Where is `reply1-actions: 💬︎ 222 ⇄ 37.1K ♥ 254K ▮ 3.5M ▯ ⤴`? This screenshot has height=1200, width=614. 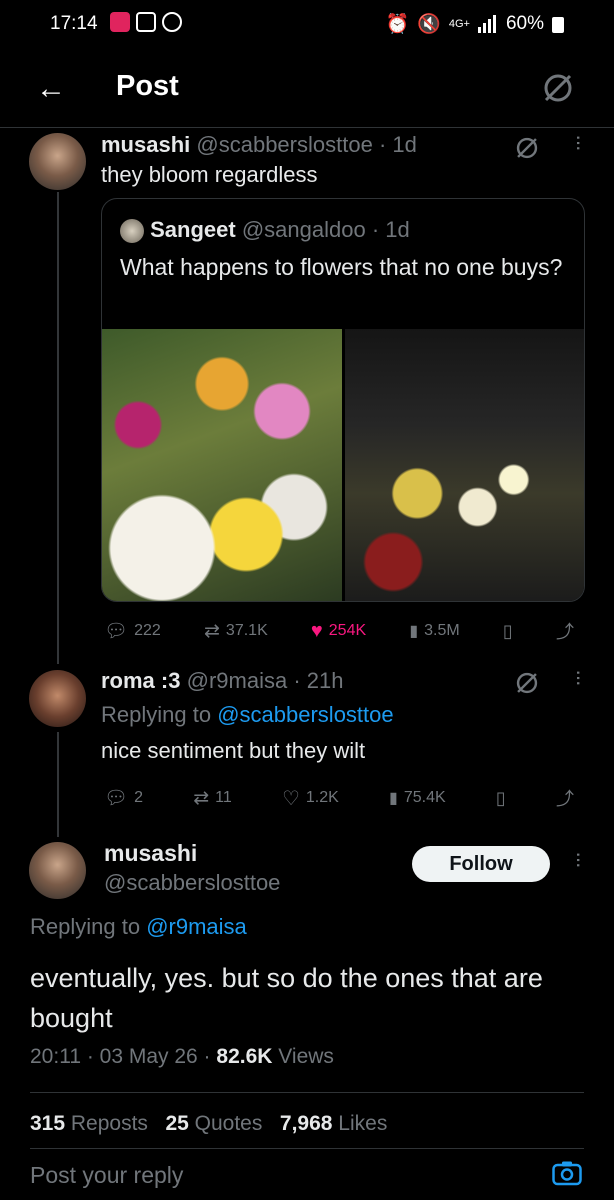
reply1-actions: 💬︎ 222 ⇄ 37.1K ♥ 254K ▮ 3.5M ▯ ⤴ is located at coordinates (339, 631).